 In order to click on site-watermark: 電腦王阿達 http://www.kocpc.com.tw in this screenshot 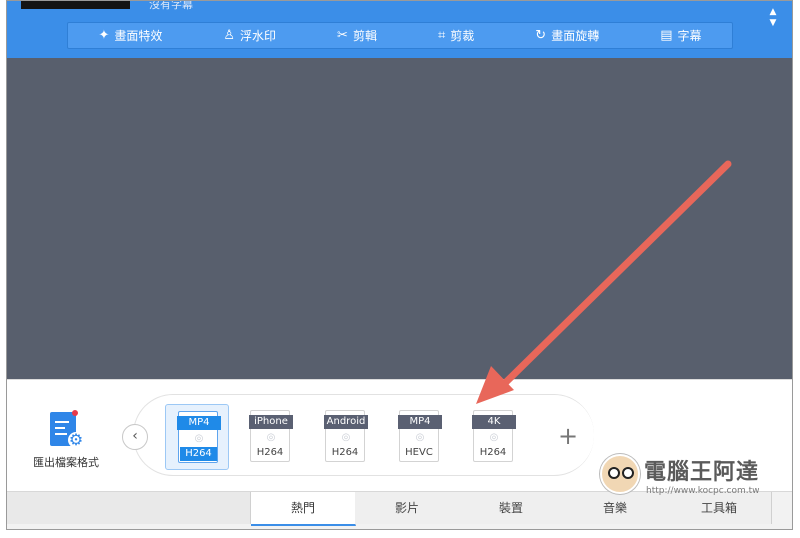, I will do `click(692, 477)`.